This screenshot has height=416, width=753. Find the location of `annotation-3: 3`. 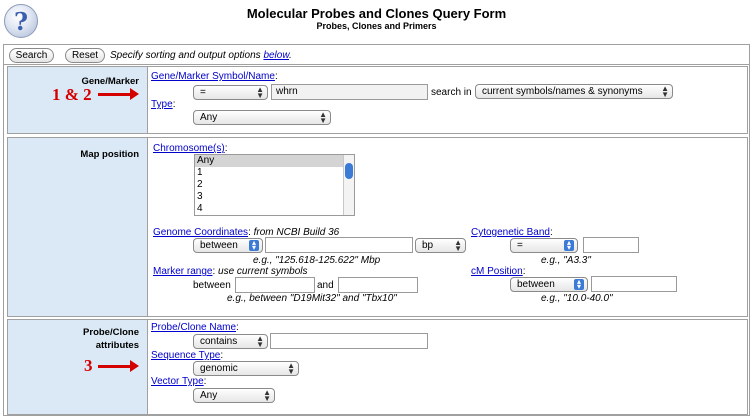

annotation-3: 3 is located at coordinates (88, 365).